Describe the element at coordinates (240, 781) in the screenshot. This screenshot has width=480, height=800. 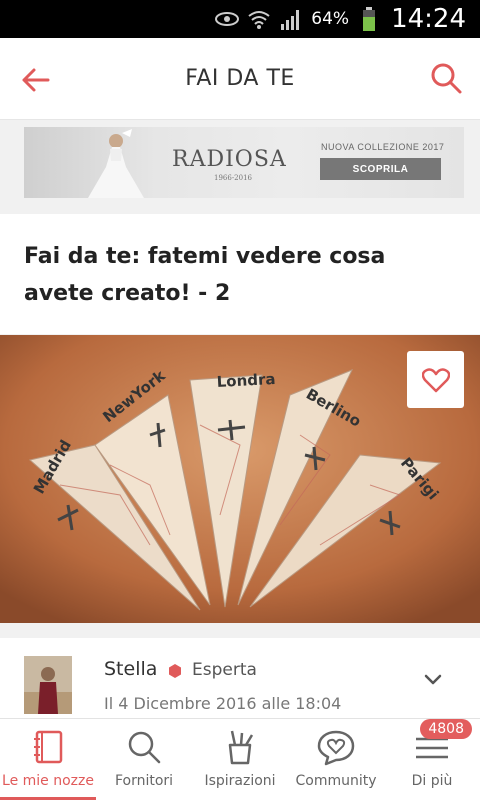
I see `nav-label: Ispirazioni` at that location.